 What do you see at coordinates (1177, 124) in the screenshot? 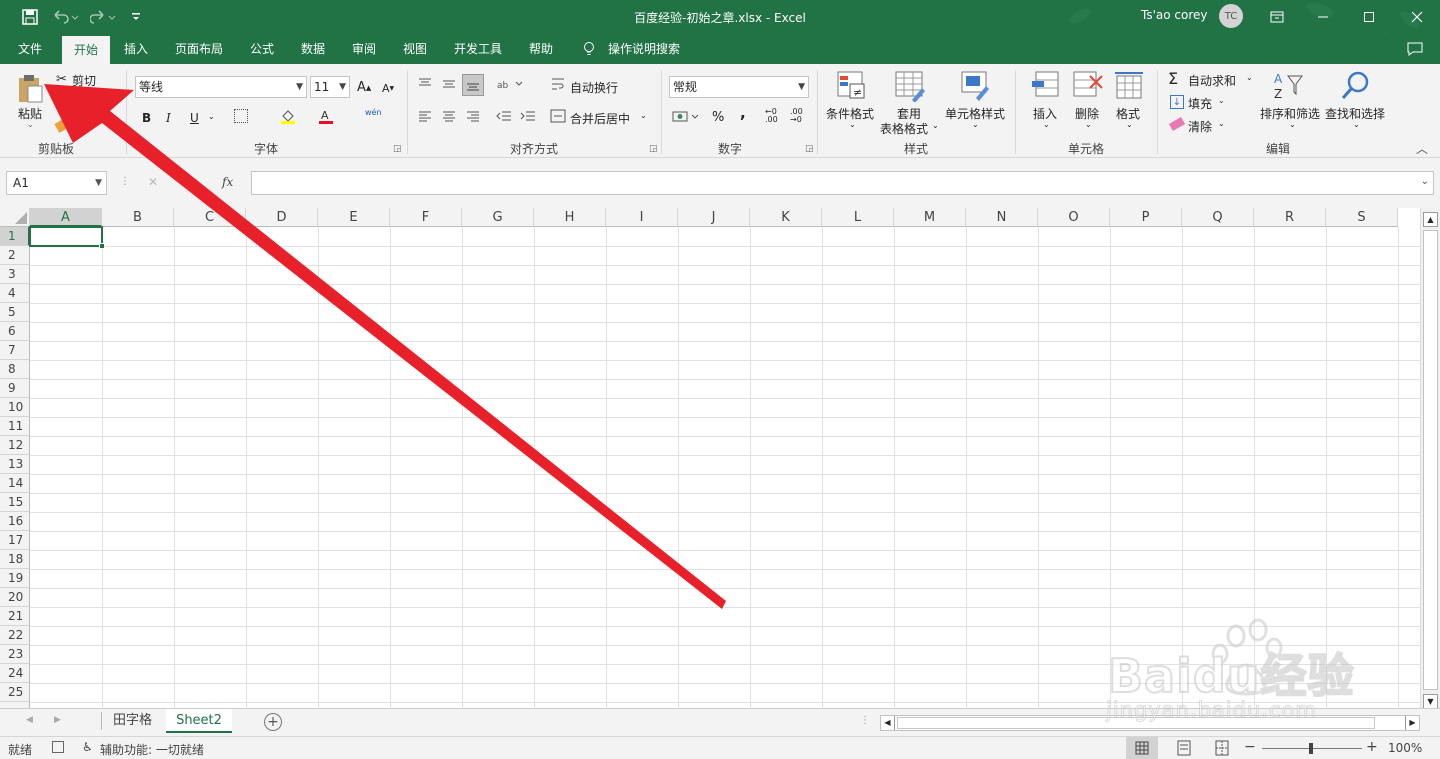
I see `eraser-icon` at bounding box center [1177, 124].